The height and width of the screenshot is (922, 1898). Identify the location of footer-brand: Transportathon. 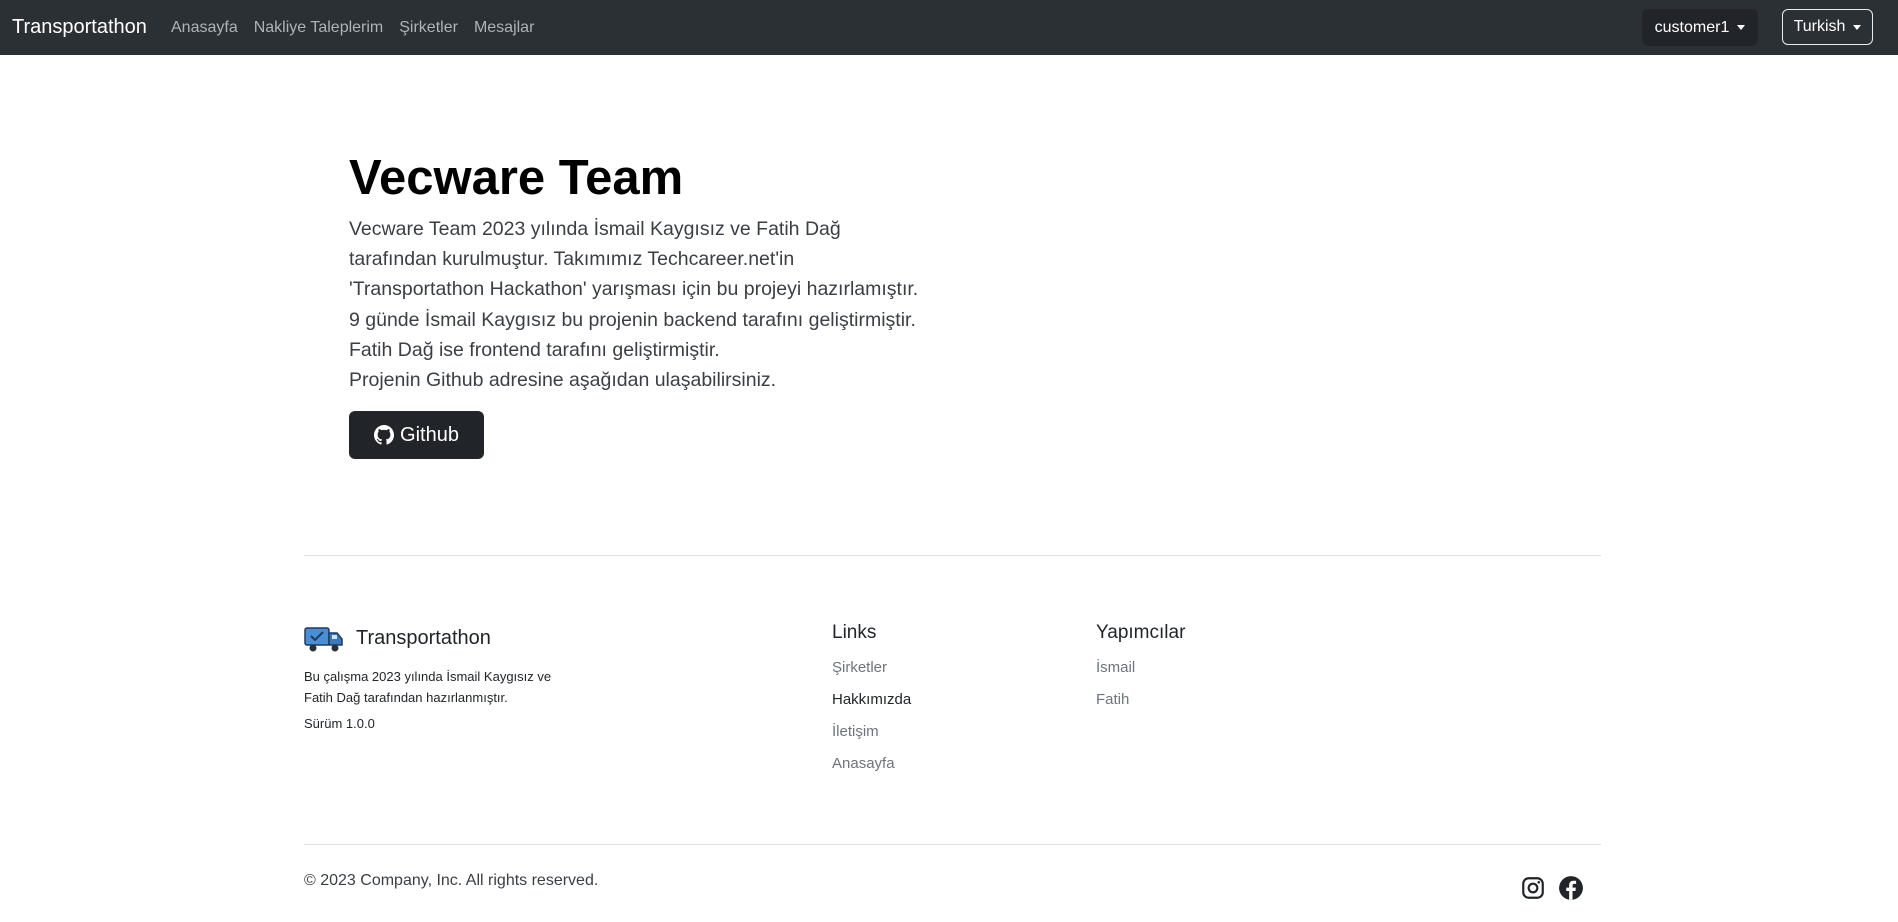
(423, 638).